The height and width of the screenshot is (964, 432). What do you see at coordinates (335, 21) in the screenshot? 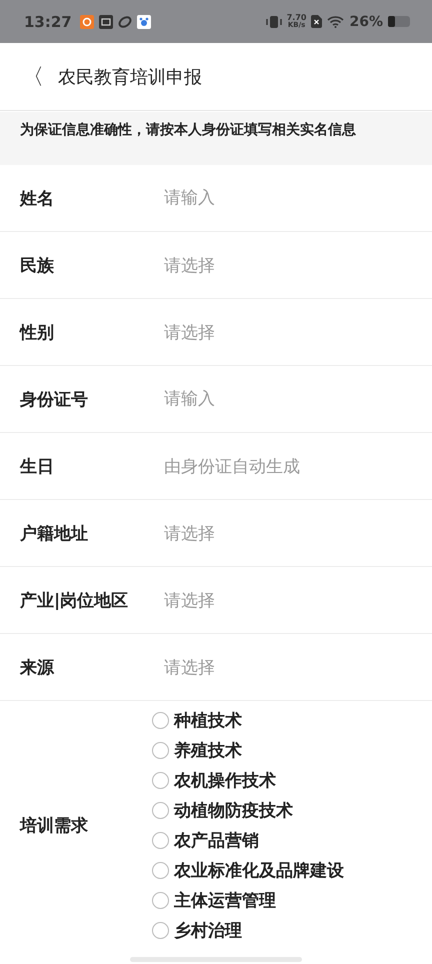
I see `wifi-icon` at bounding box center [335, 21].